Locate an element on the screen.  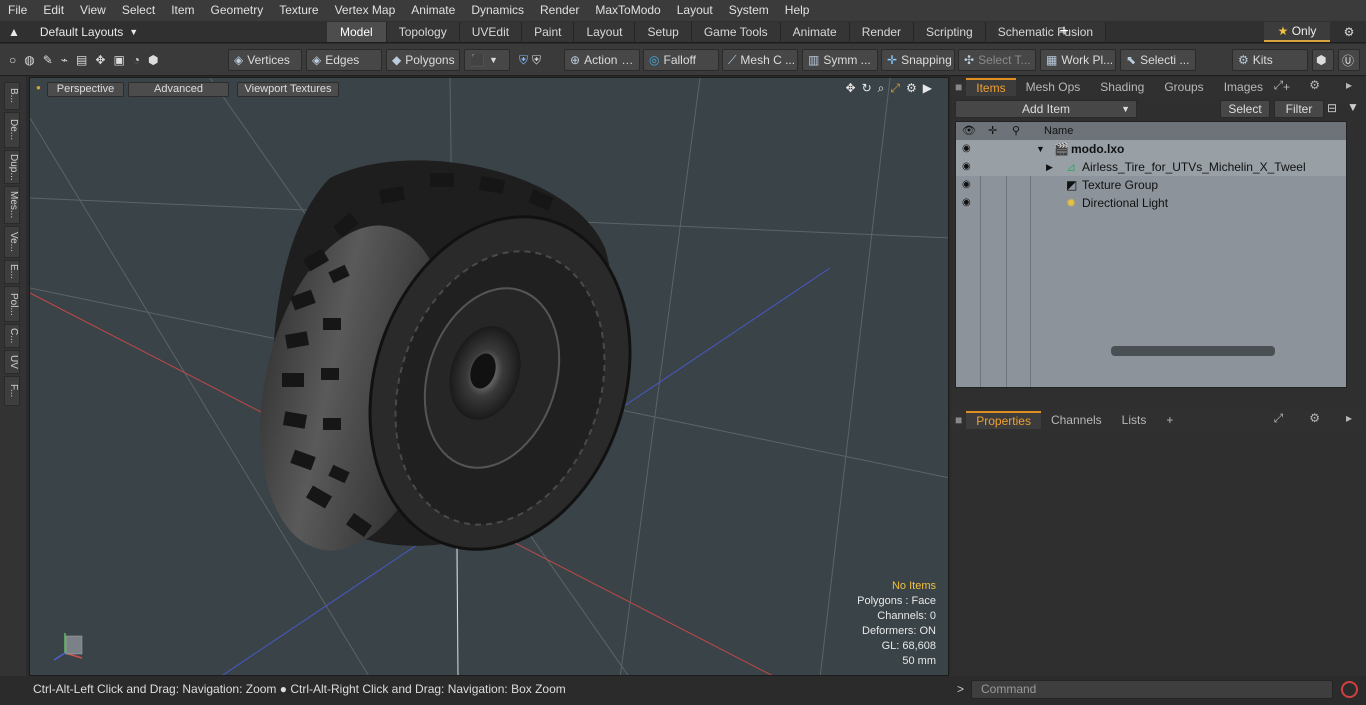
tab-setup: Setup is located at coordinates (663, 32).